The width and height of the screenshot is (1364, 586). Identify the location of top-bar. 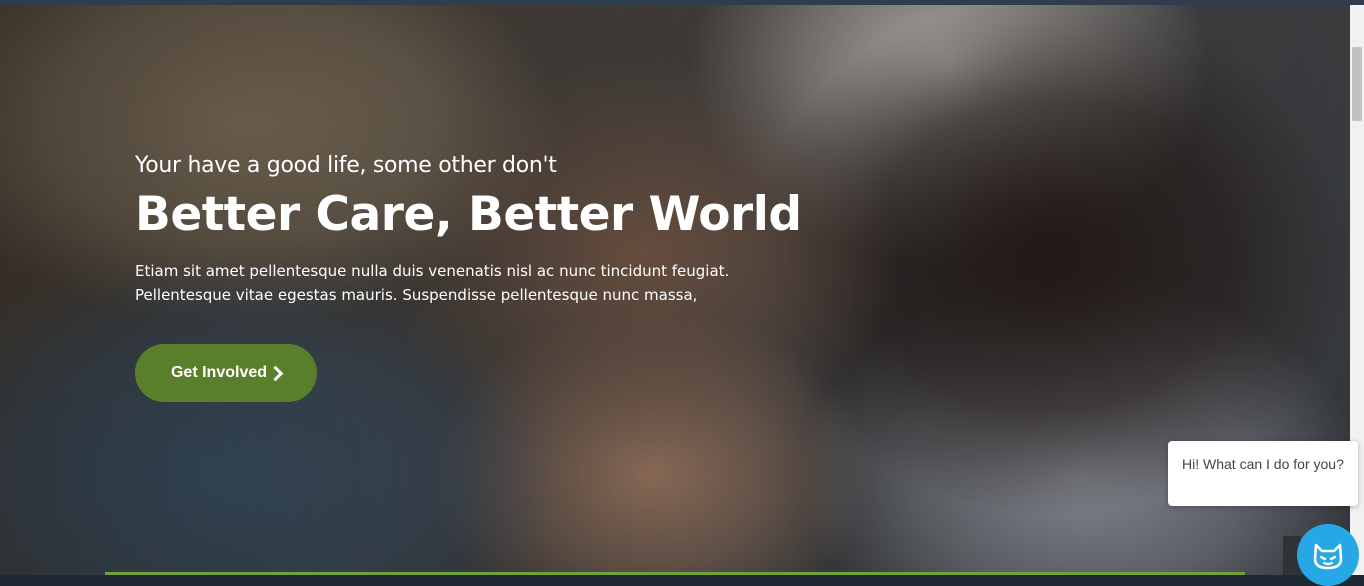
(682, 2).